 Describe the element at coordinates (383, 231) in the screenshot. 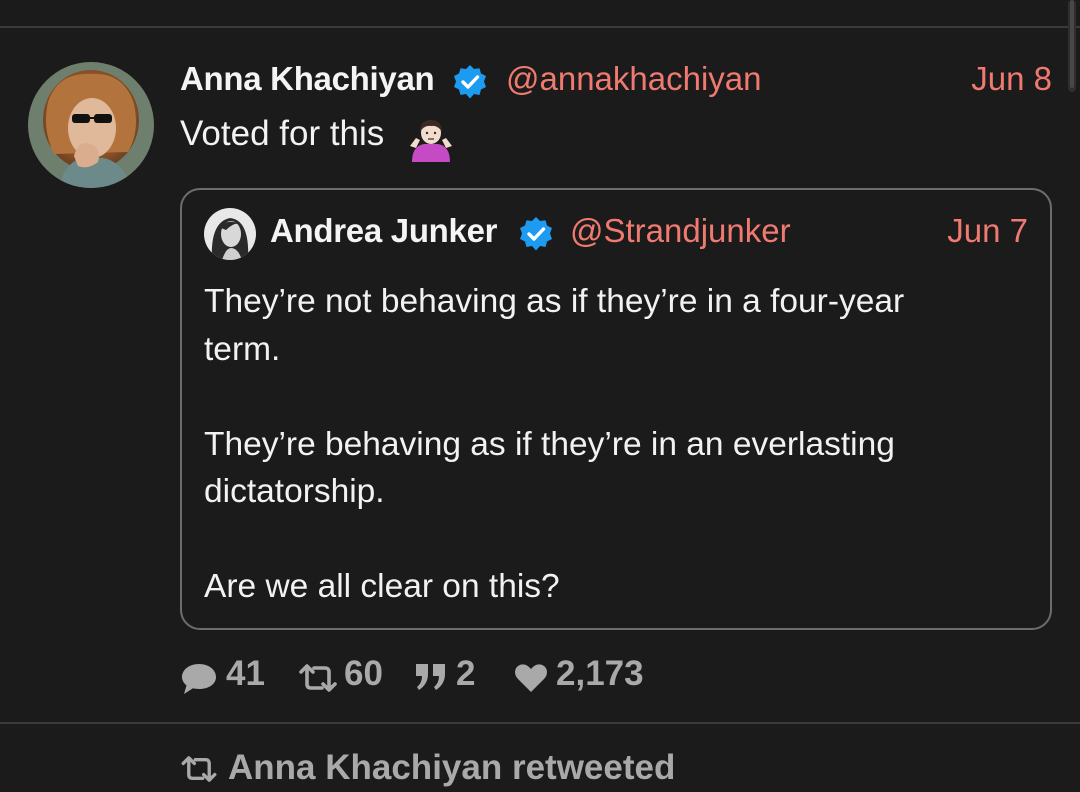

I see `quoted-author-name: Andrea Junker` at that location.